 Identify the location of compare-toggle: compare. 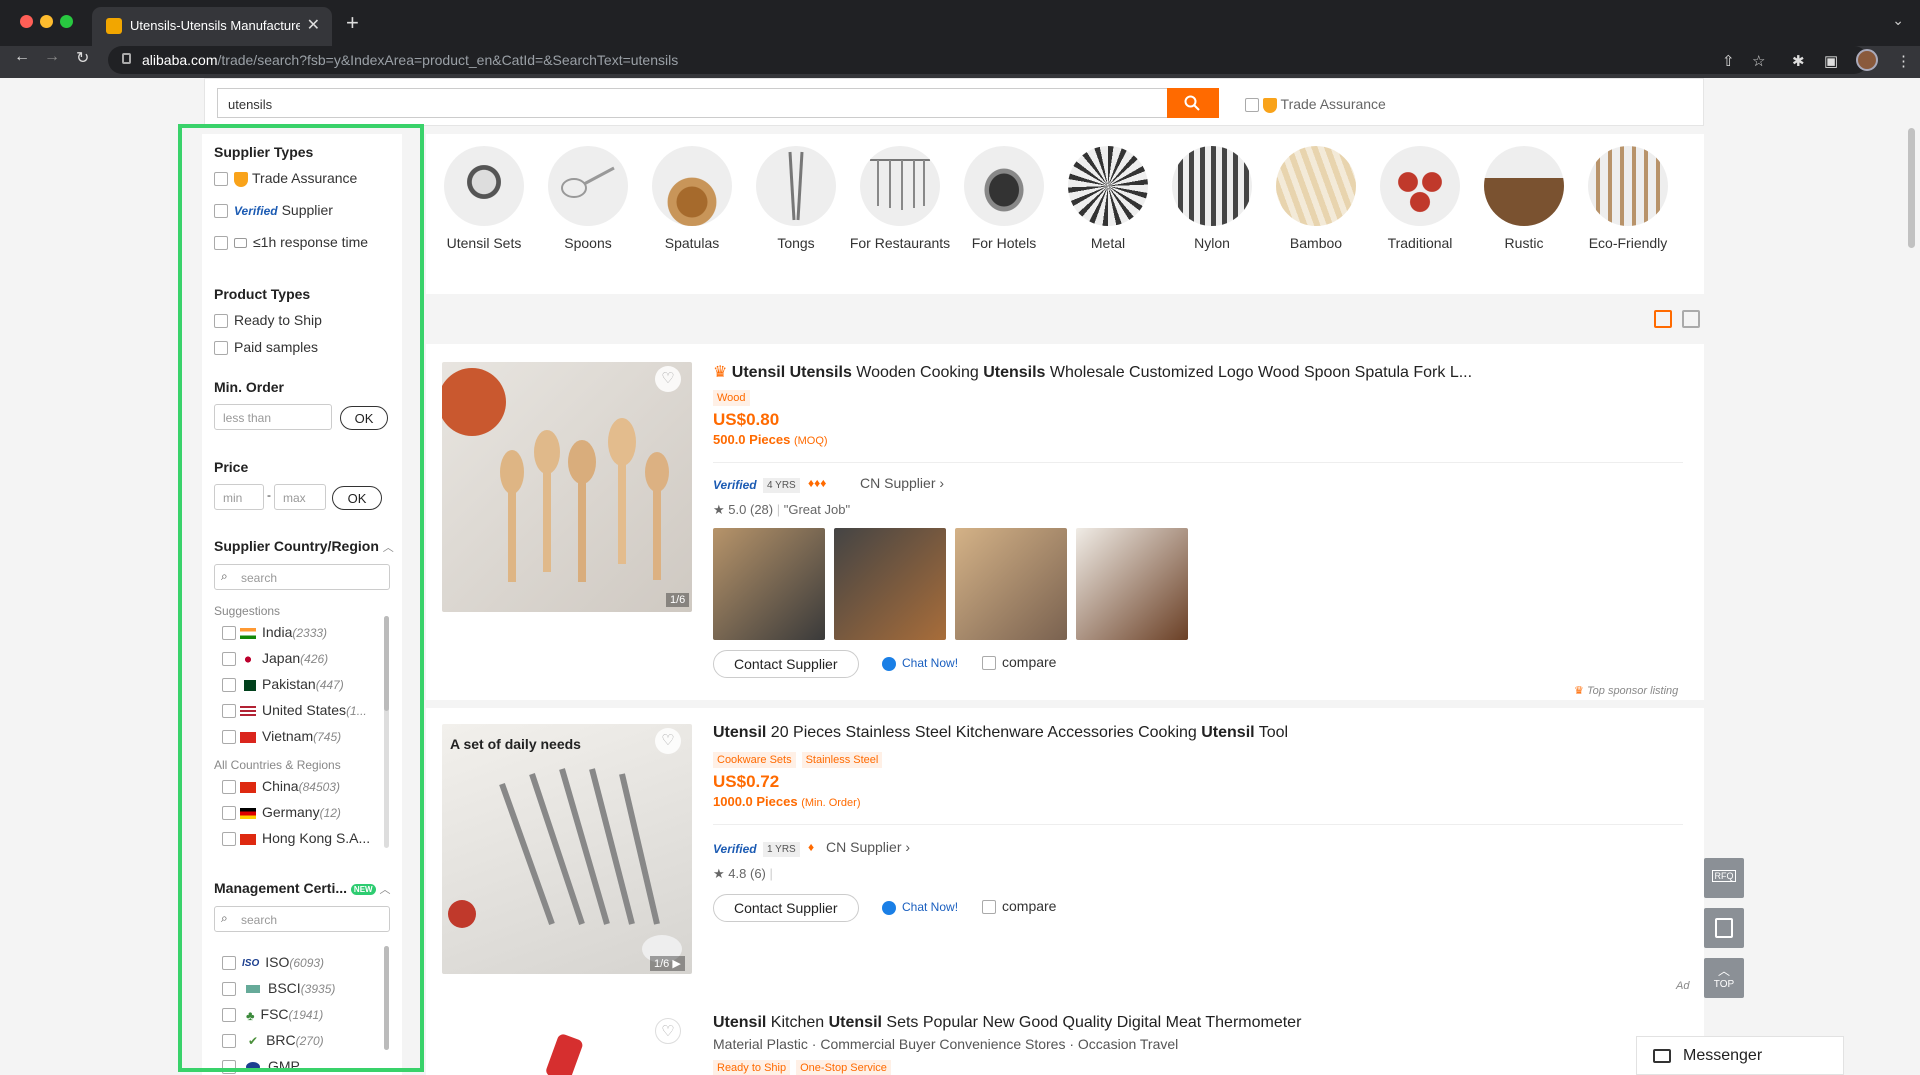
(1019, 662).